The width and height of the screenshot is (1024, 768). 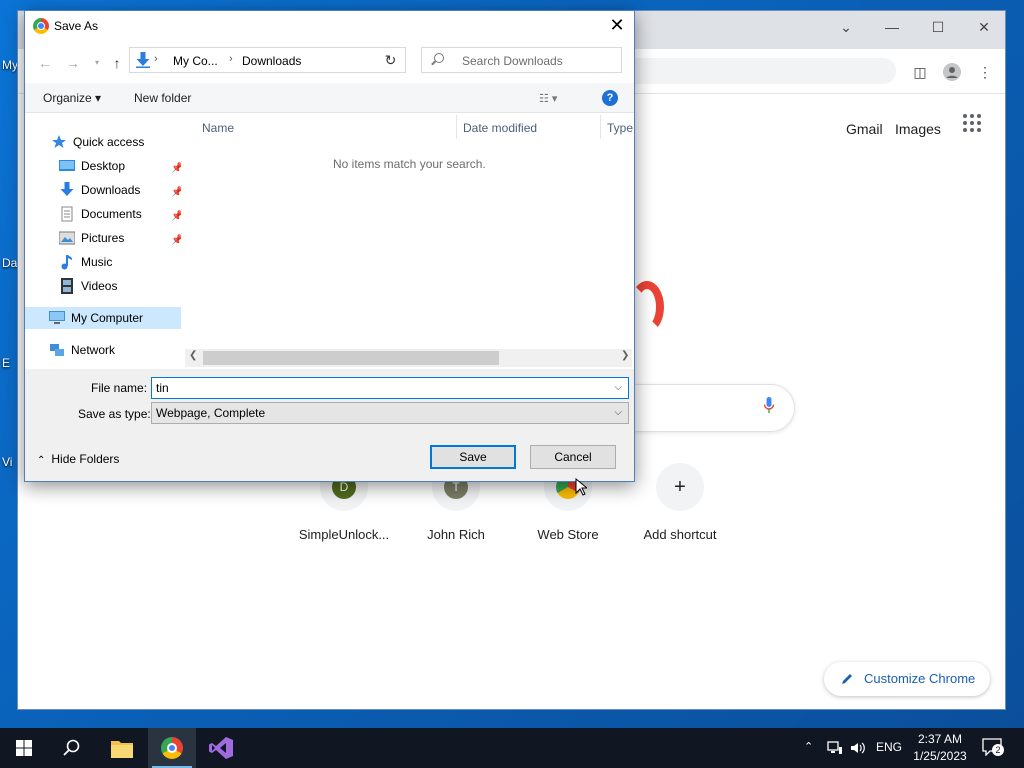 What do you see at coordinates (119, 388) in the screenshot?
I see `file-name-label: File name:` at bounding box center [119, 388].